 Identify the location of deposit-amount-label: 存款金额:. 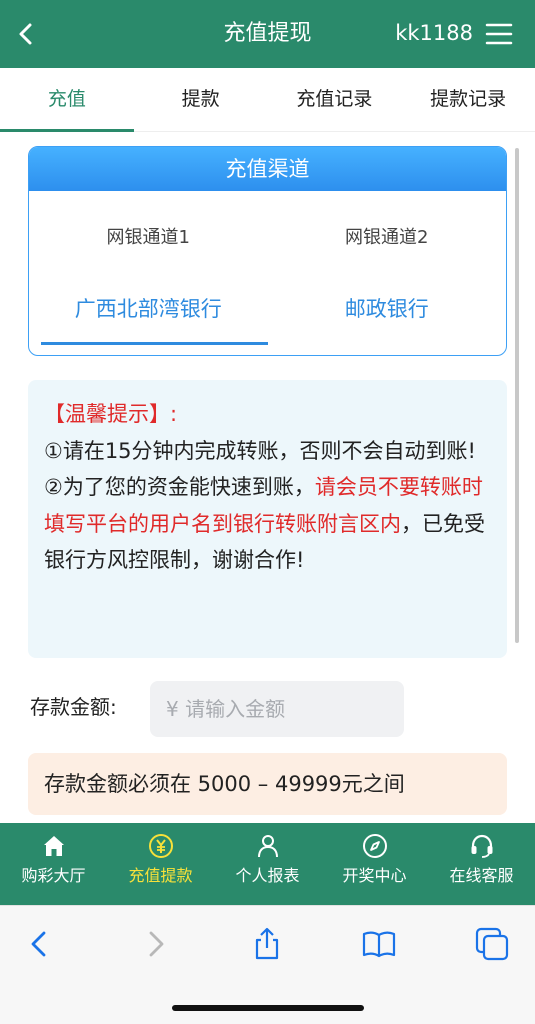
(73, 707).